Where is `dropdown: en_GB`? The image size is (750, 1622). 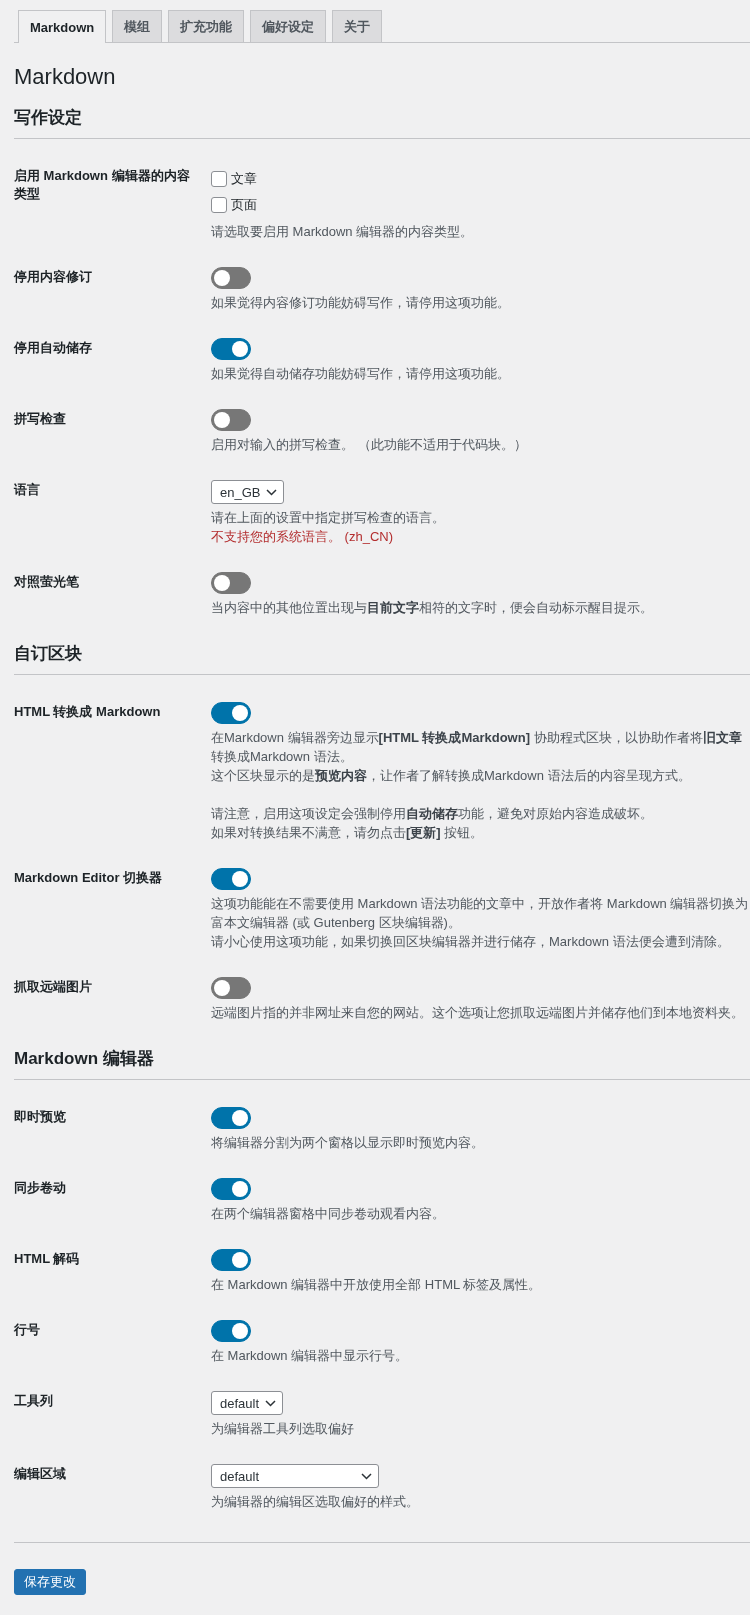
dropdown: en_GB is located at coordinates (248, 492).